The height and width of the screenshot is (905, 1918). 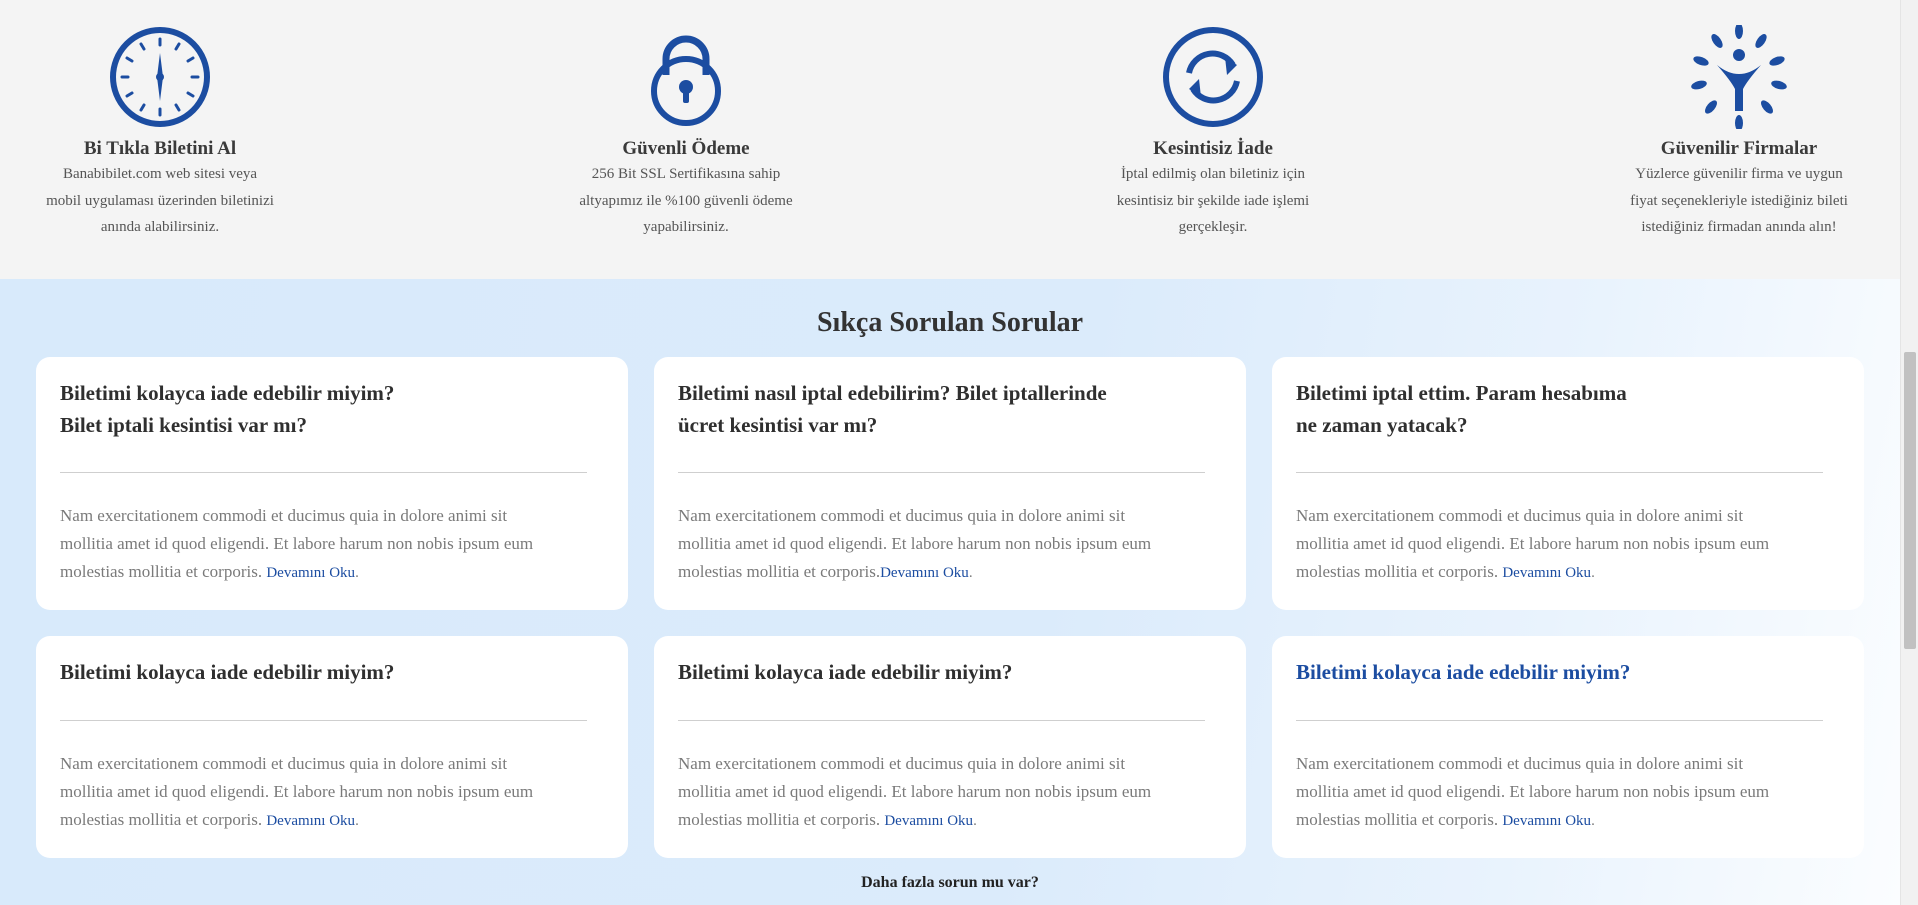 I want to click on feature-desc-line: İptal edilmiş olan biletiniz için, so click(x=1213, y=174).